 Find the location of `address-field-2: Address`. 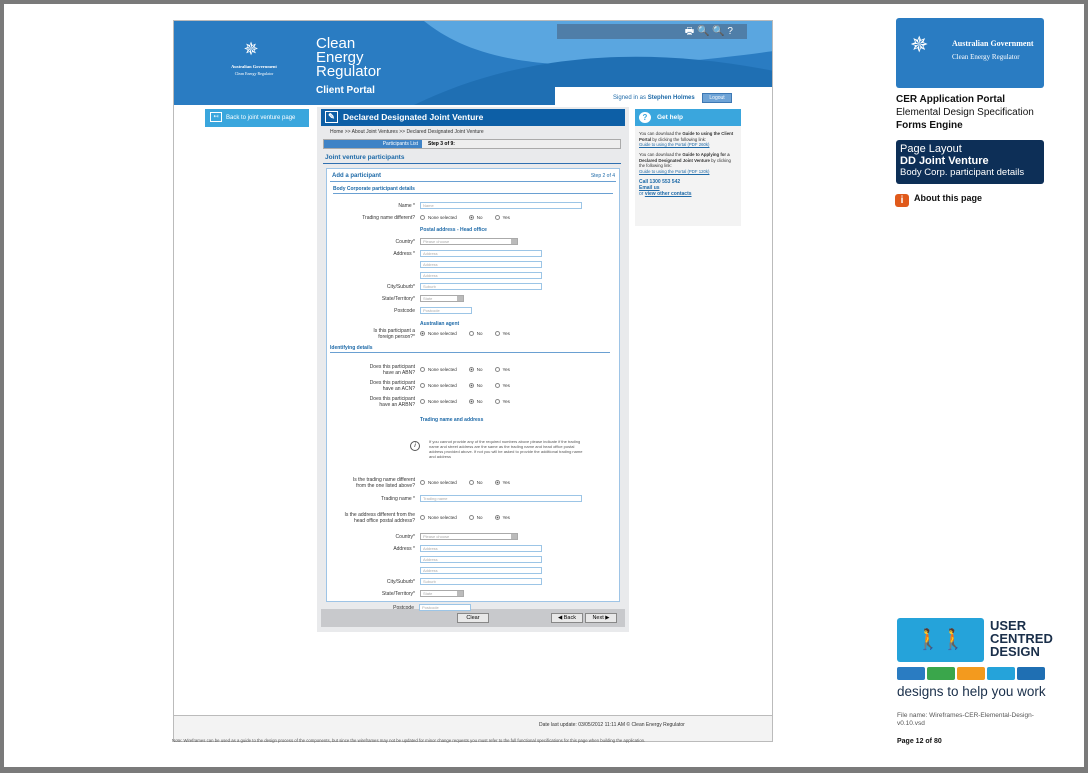

address-field-2: Address is located at coordinates (481, 264).